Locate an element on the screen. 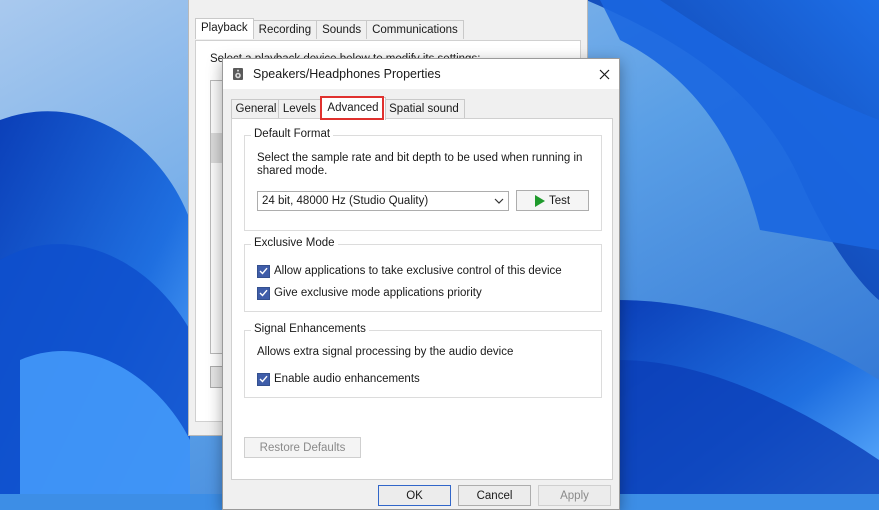  tab-recording: Recording is located at coordinates (285, 29).